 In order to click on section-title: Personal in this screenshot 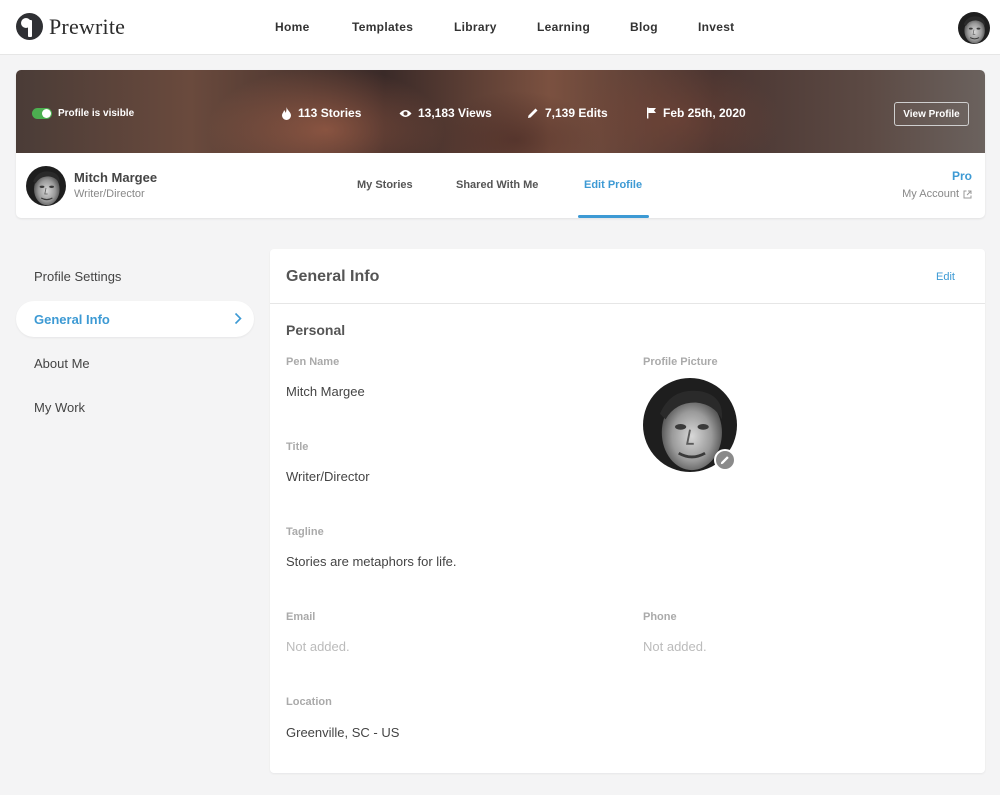, I will do `click(316, 330)`.